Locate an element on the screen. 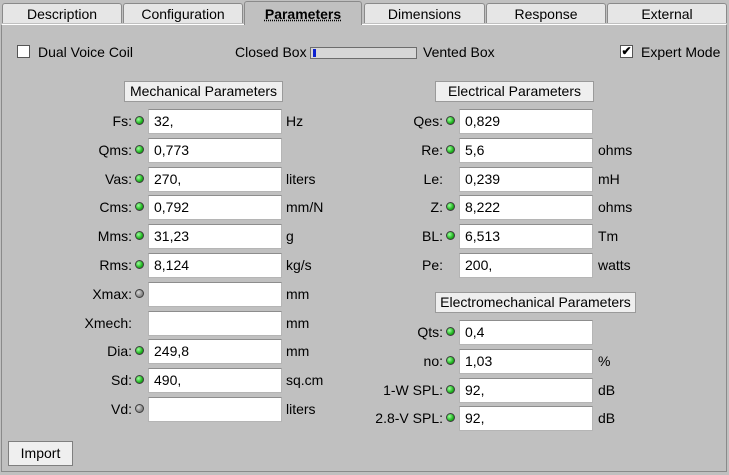 Image resolution: width=729 pixels, height=475 pixels. expert-mode-label: Expert Mode is located at coordinates (681, 52).